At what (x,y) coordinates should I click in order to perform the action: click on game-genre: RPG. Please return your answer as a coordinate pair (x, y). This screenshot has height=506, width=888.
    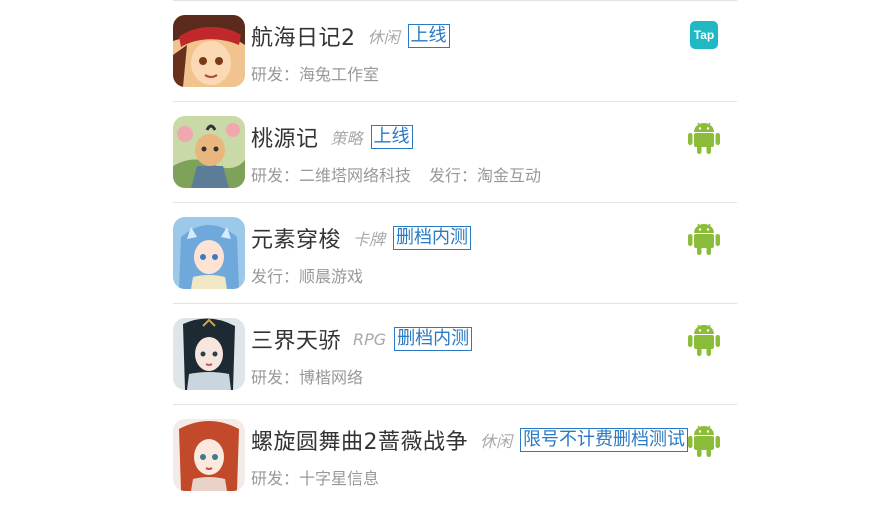
    Looking at the image, I should click on (370, 339).